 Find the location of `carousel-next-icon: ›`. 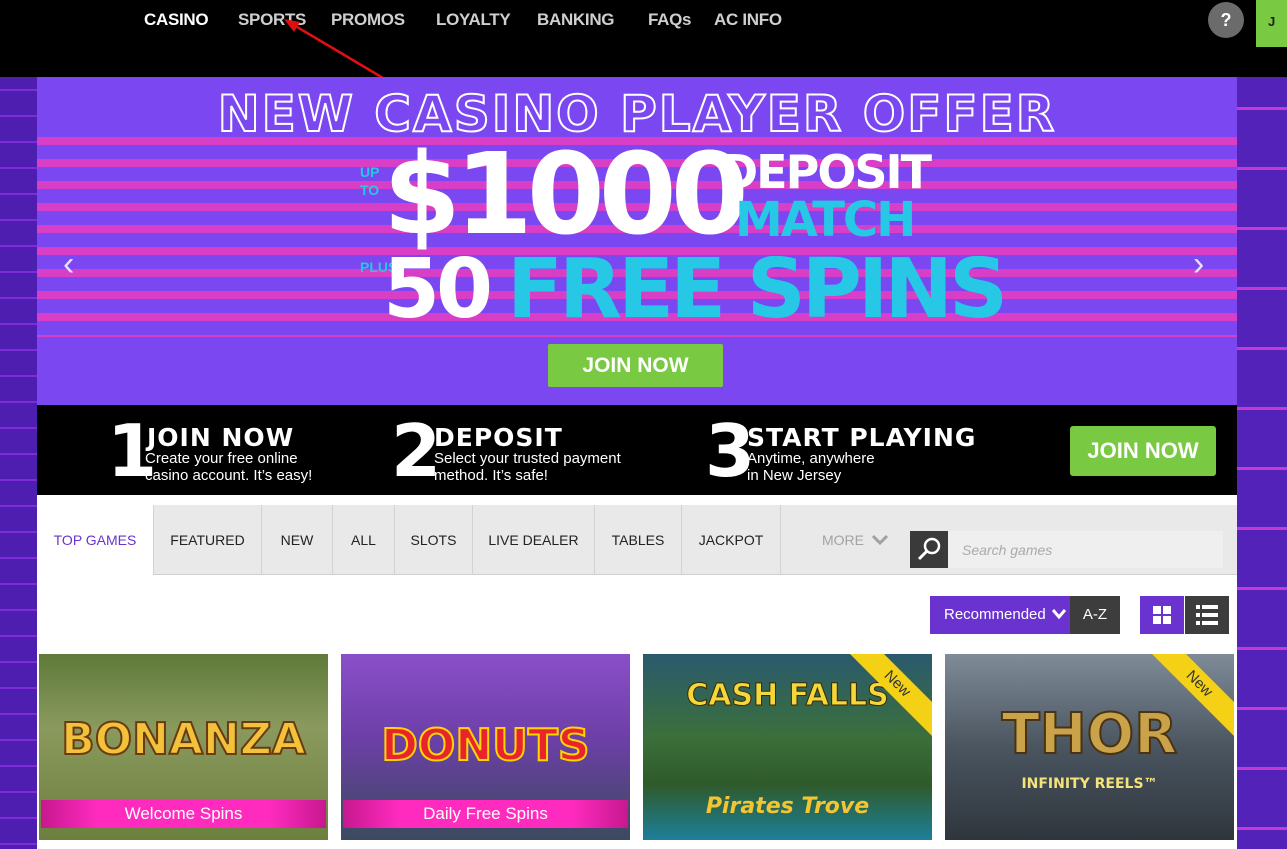

carousel-next-icon: › is located at coordinates (1198, 264).